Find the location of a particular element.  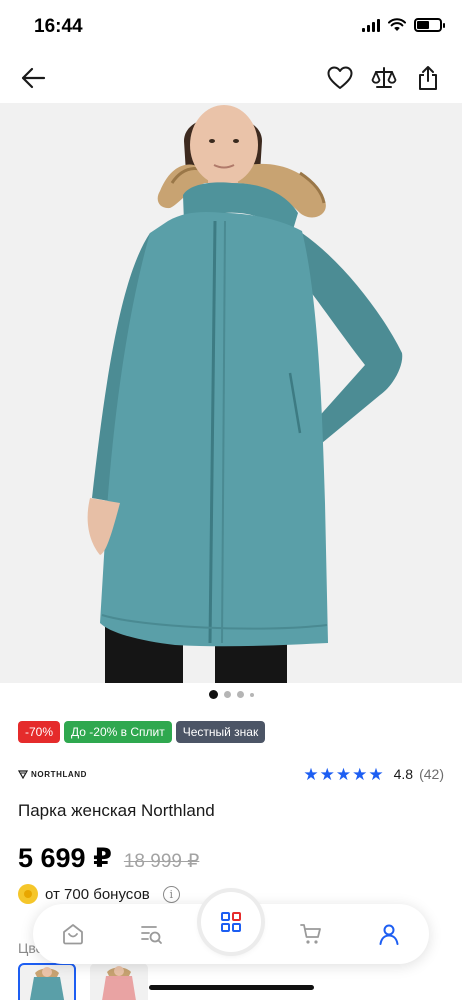

home-icon is located at coordinates (73, 934).